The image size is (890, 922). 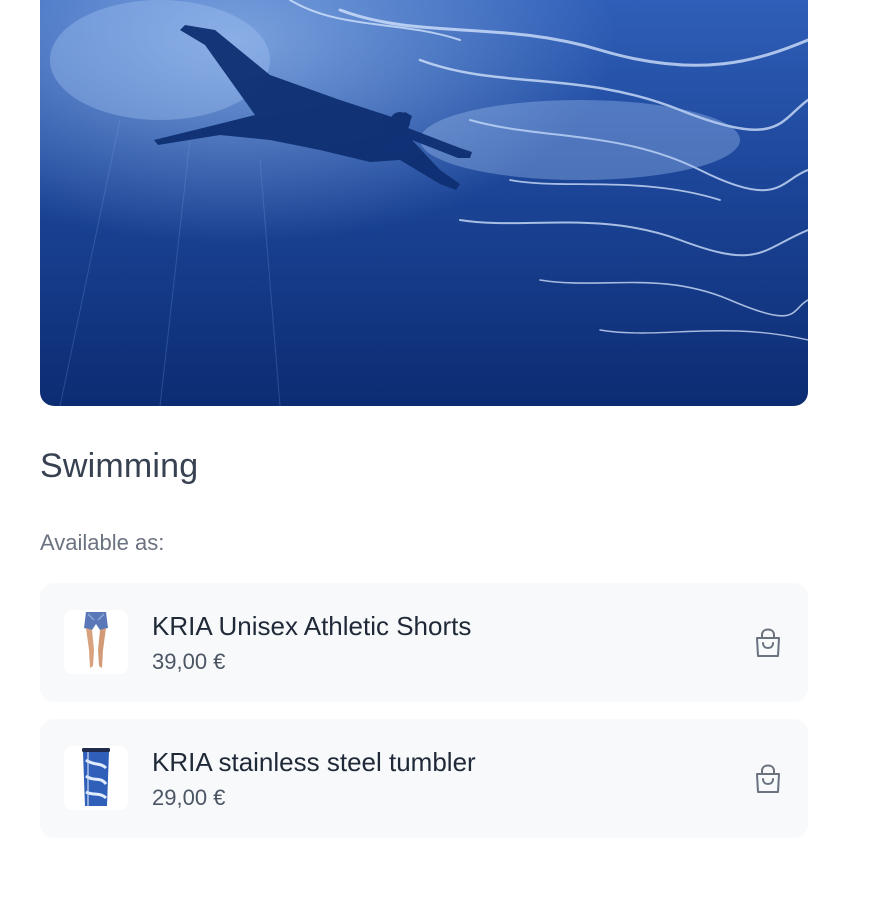 What do you see at coordinates (189, 797) in the screenshot?
I see `product-price: 29,00 €` at bounding box center [189, 797].